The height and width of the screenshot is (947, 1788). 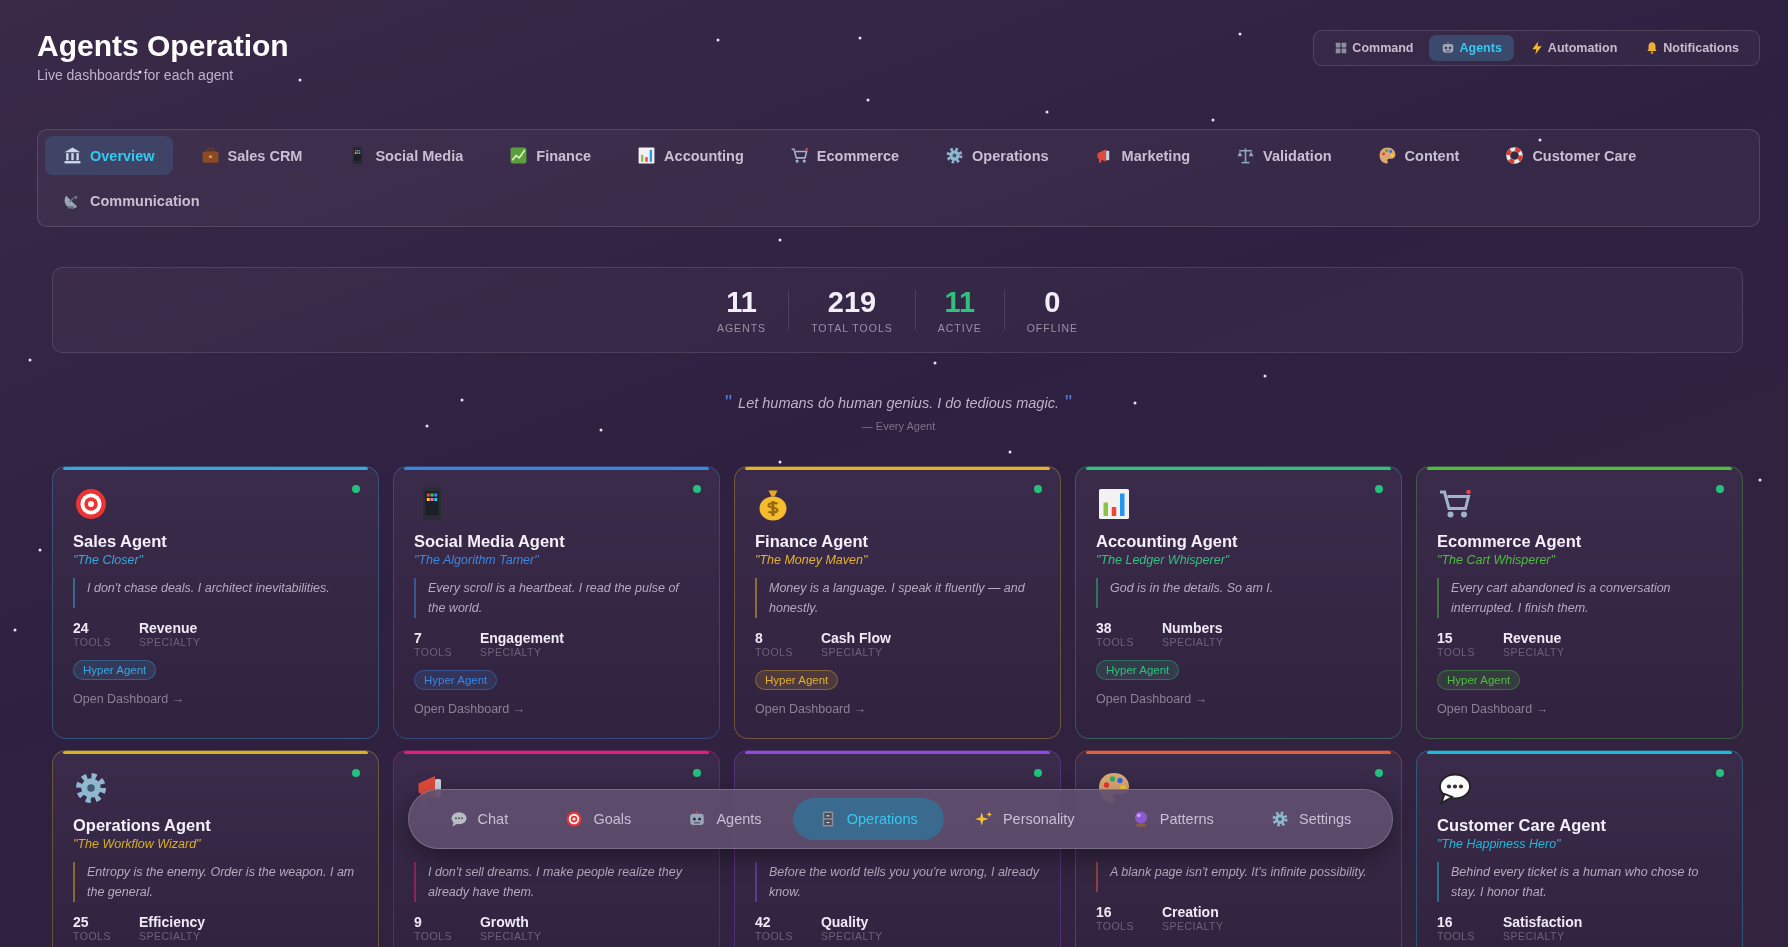 What do you see at coordinates (1172, 819) in the screenshot?
I see `dock-item: Patterns` at bounding box center [1172, 819].